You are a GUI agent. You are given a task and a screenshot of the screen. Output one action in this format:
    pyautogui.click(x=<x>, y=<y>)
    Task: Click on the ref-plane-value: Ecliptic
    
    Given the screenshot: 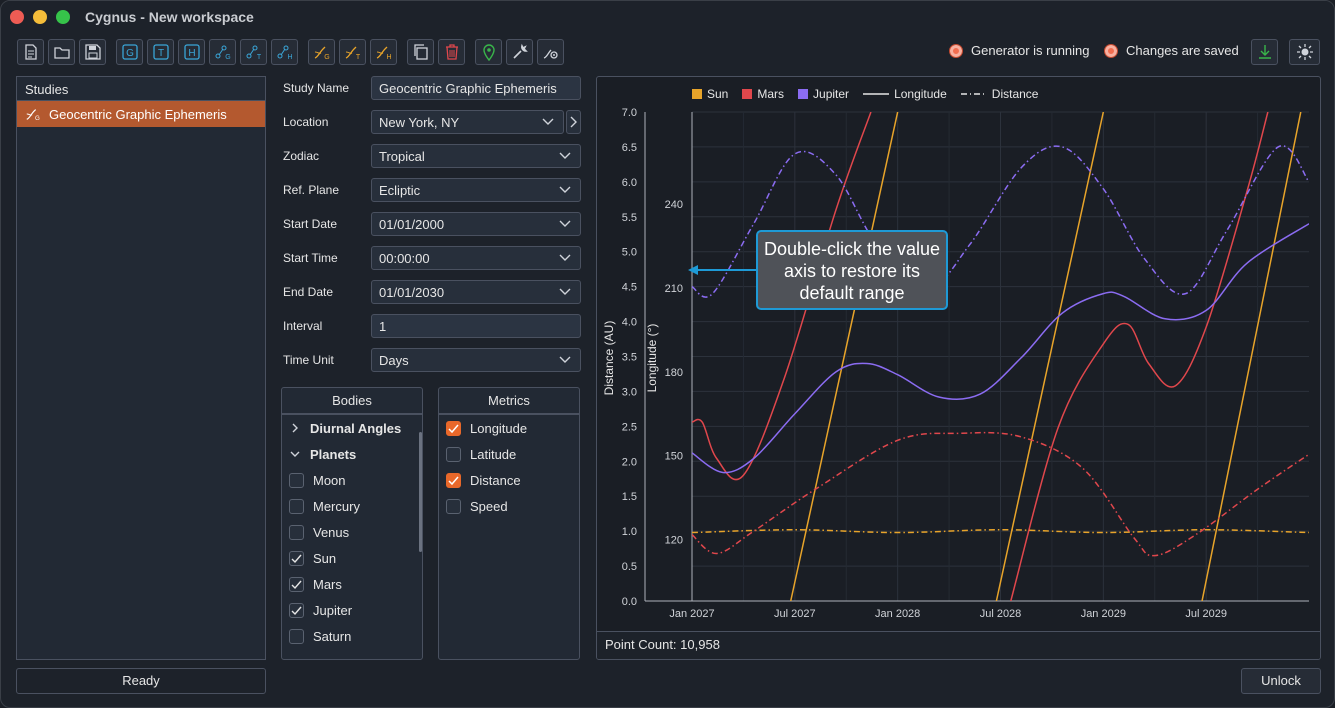 What is the action you would take?
    pyautogui.click(x=400, y=190)
    